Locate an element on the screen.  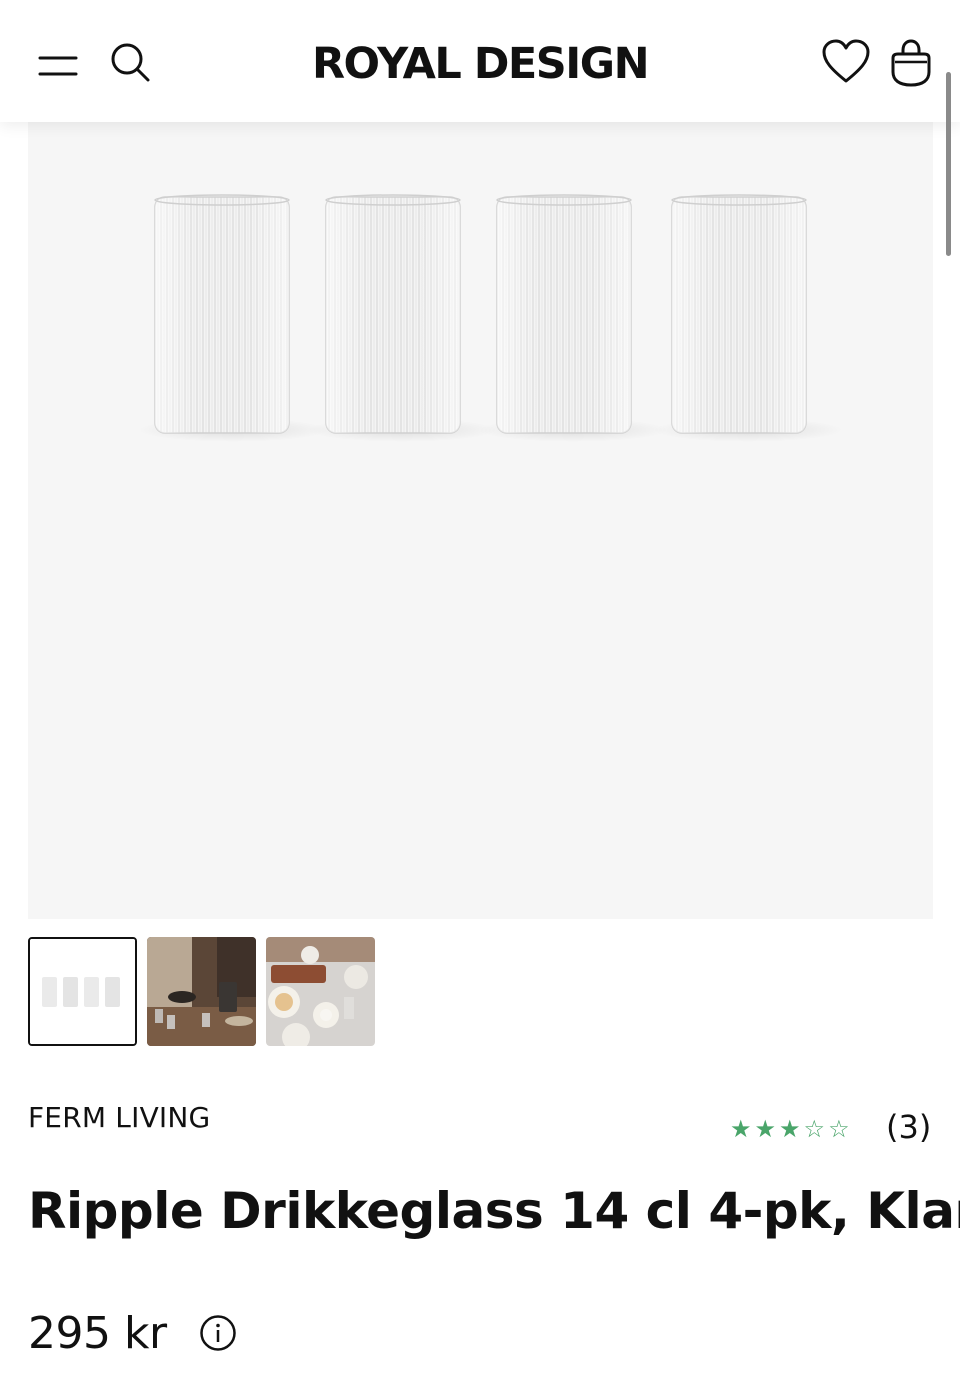
menu-button is located at coordinates (58, 65).